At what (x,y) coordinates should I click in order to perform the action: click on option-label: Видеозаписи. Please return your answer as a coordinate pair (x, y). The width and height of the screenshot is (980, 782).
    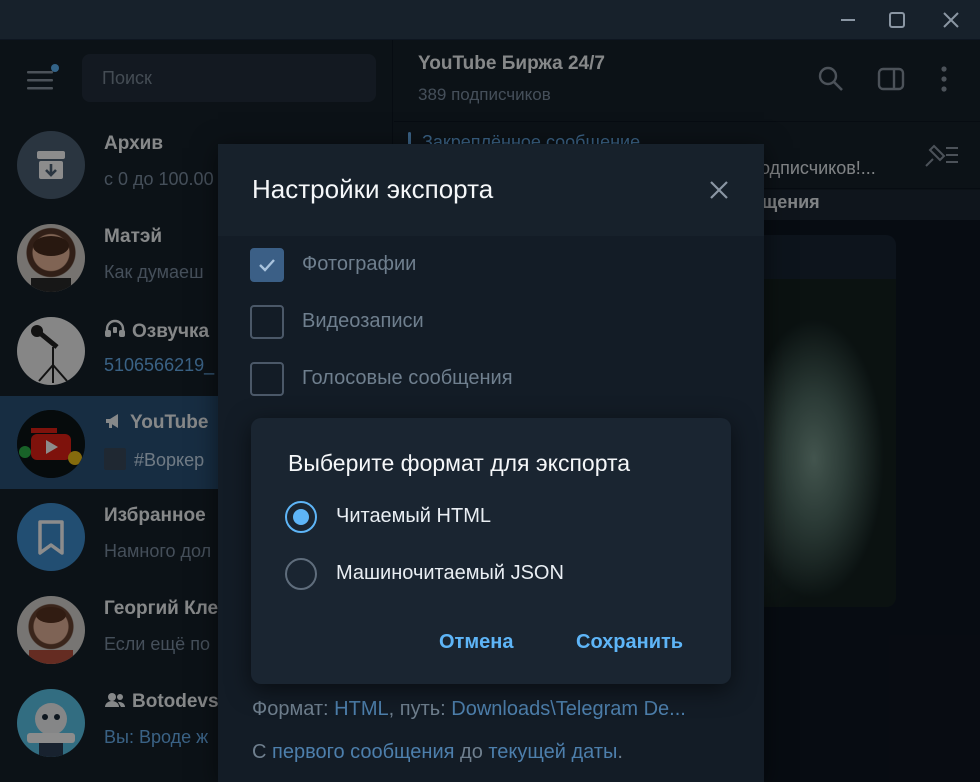
    Looking at the image, I should click on (363, 321).